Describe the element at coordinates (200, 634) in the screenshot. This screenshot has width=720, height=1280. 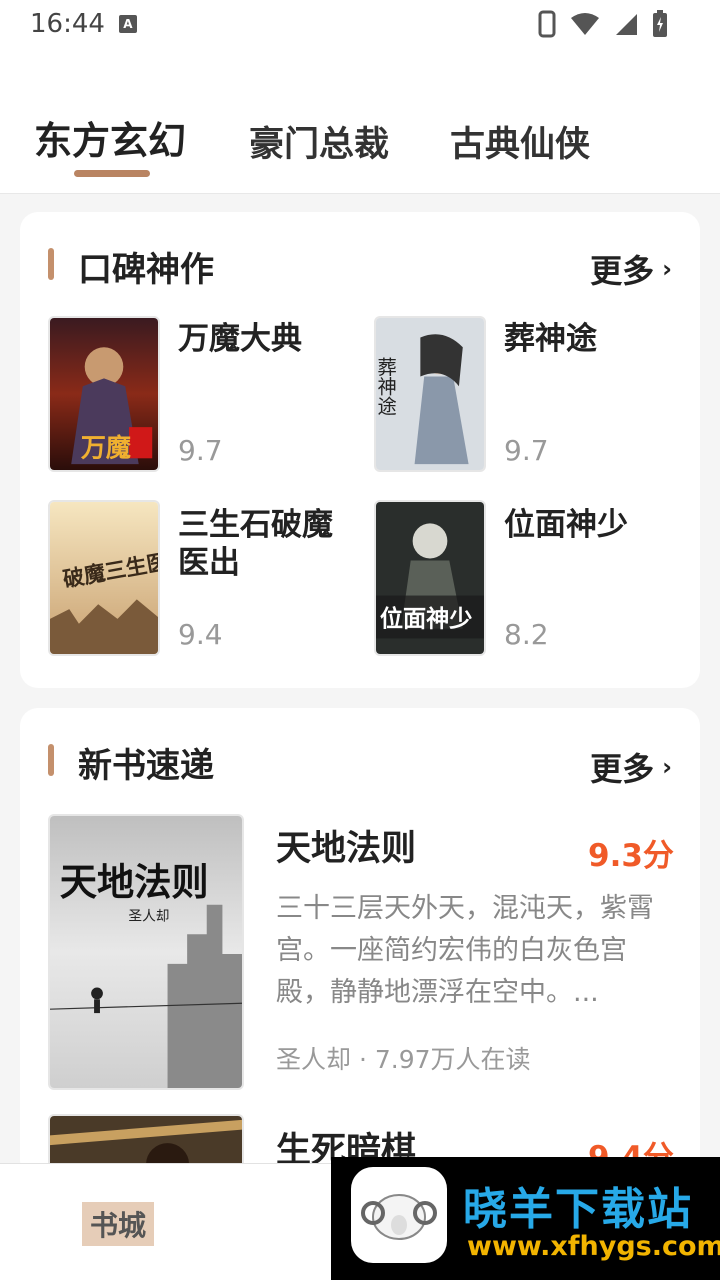
I see `book-score: 9.4` at that location.